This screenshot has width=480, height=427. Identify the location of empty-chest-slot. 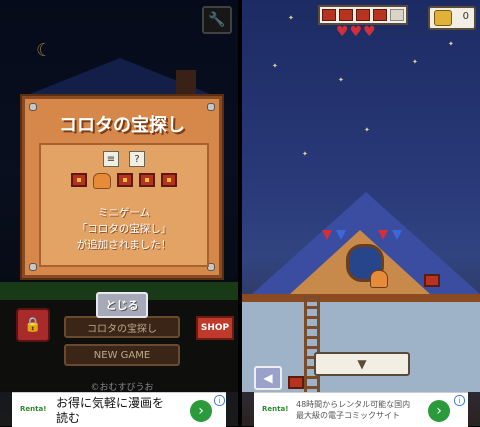
(397, 15).